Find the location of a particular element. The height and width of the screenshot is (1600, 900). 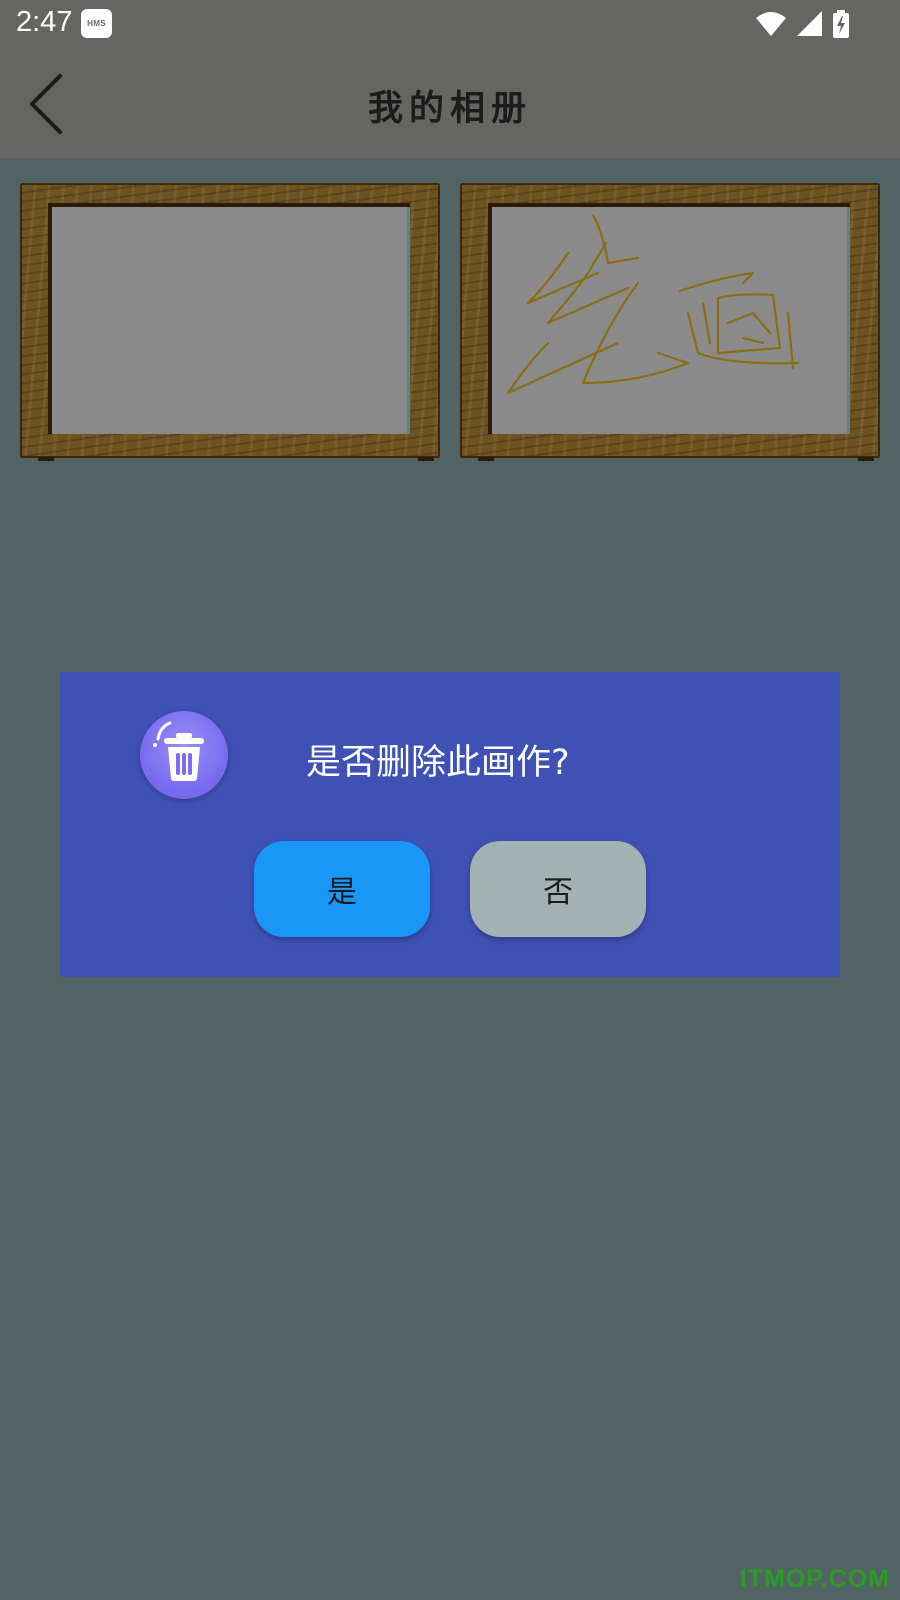

status-icons is located at coordinates (803, 24).